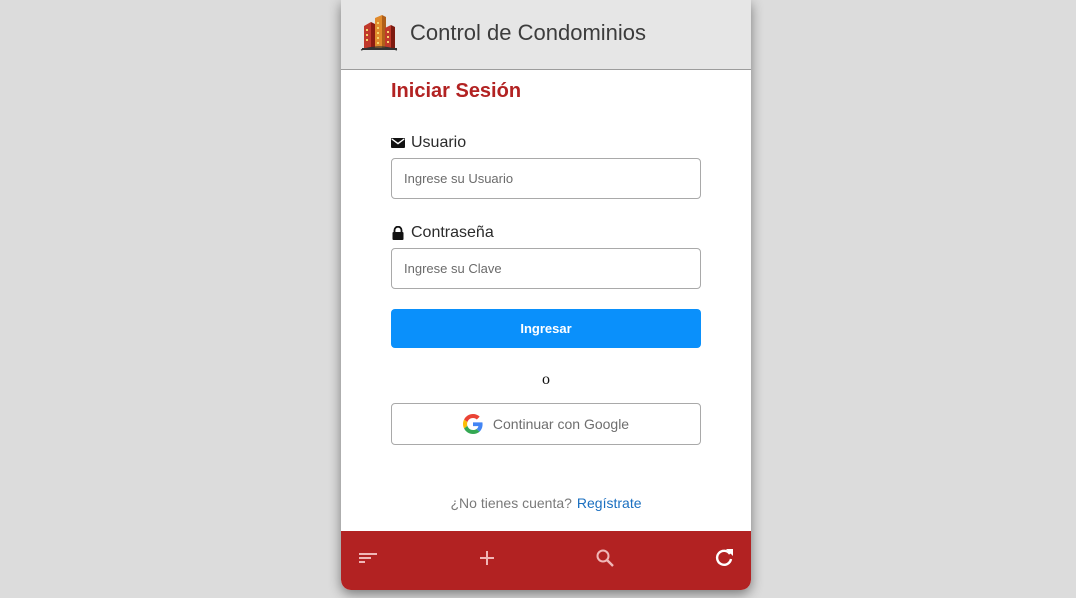  I want to click on bottom-toolbar, so click(546, 560).